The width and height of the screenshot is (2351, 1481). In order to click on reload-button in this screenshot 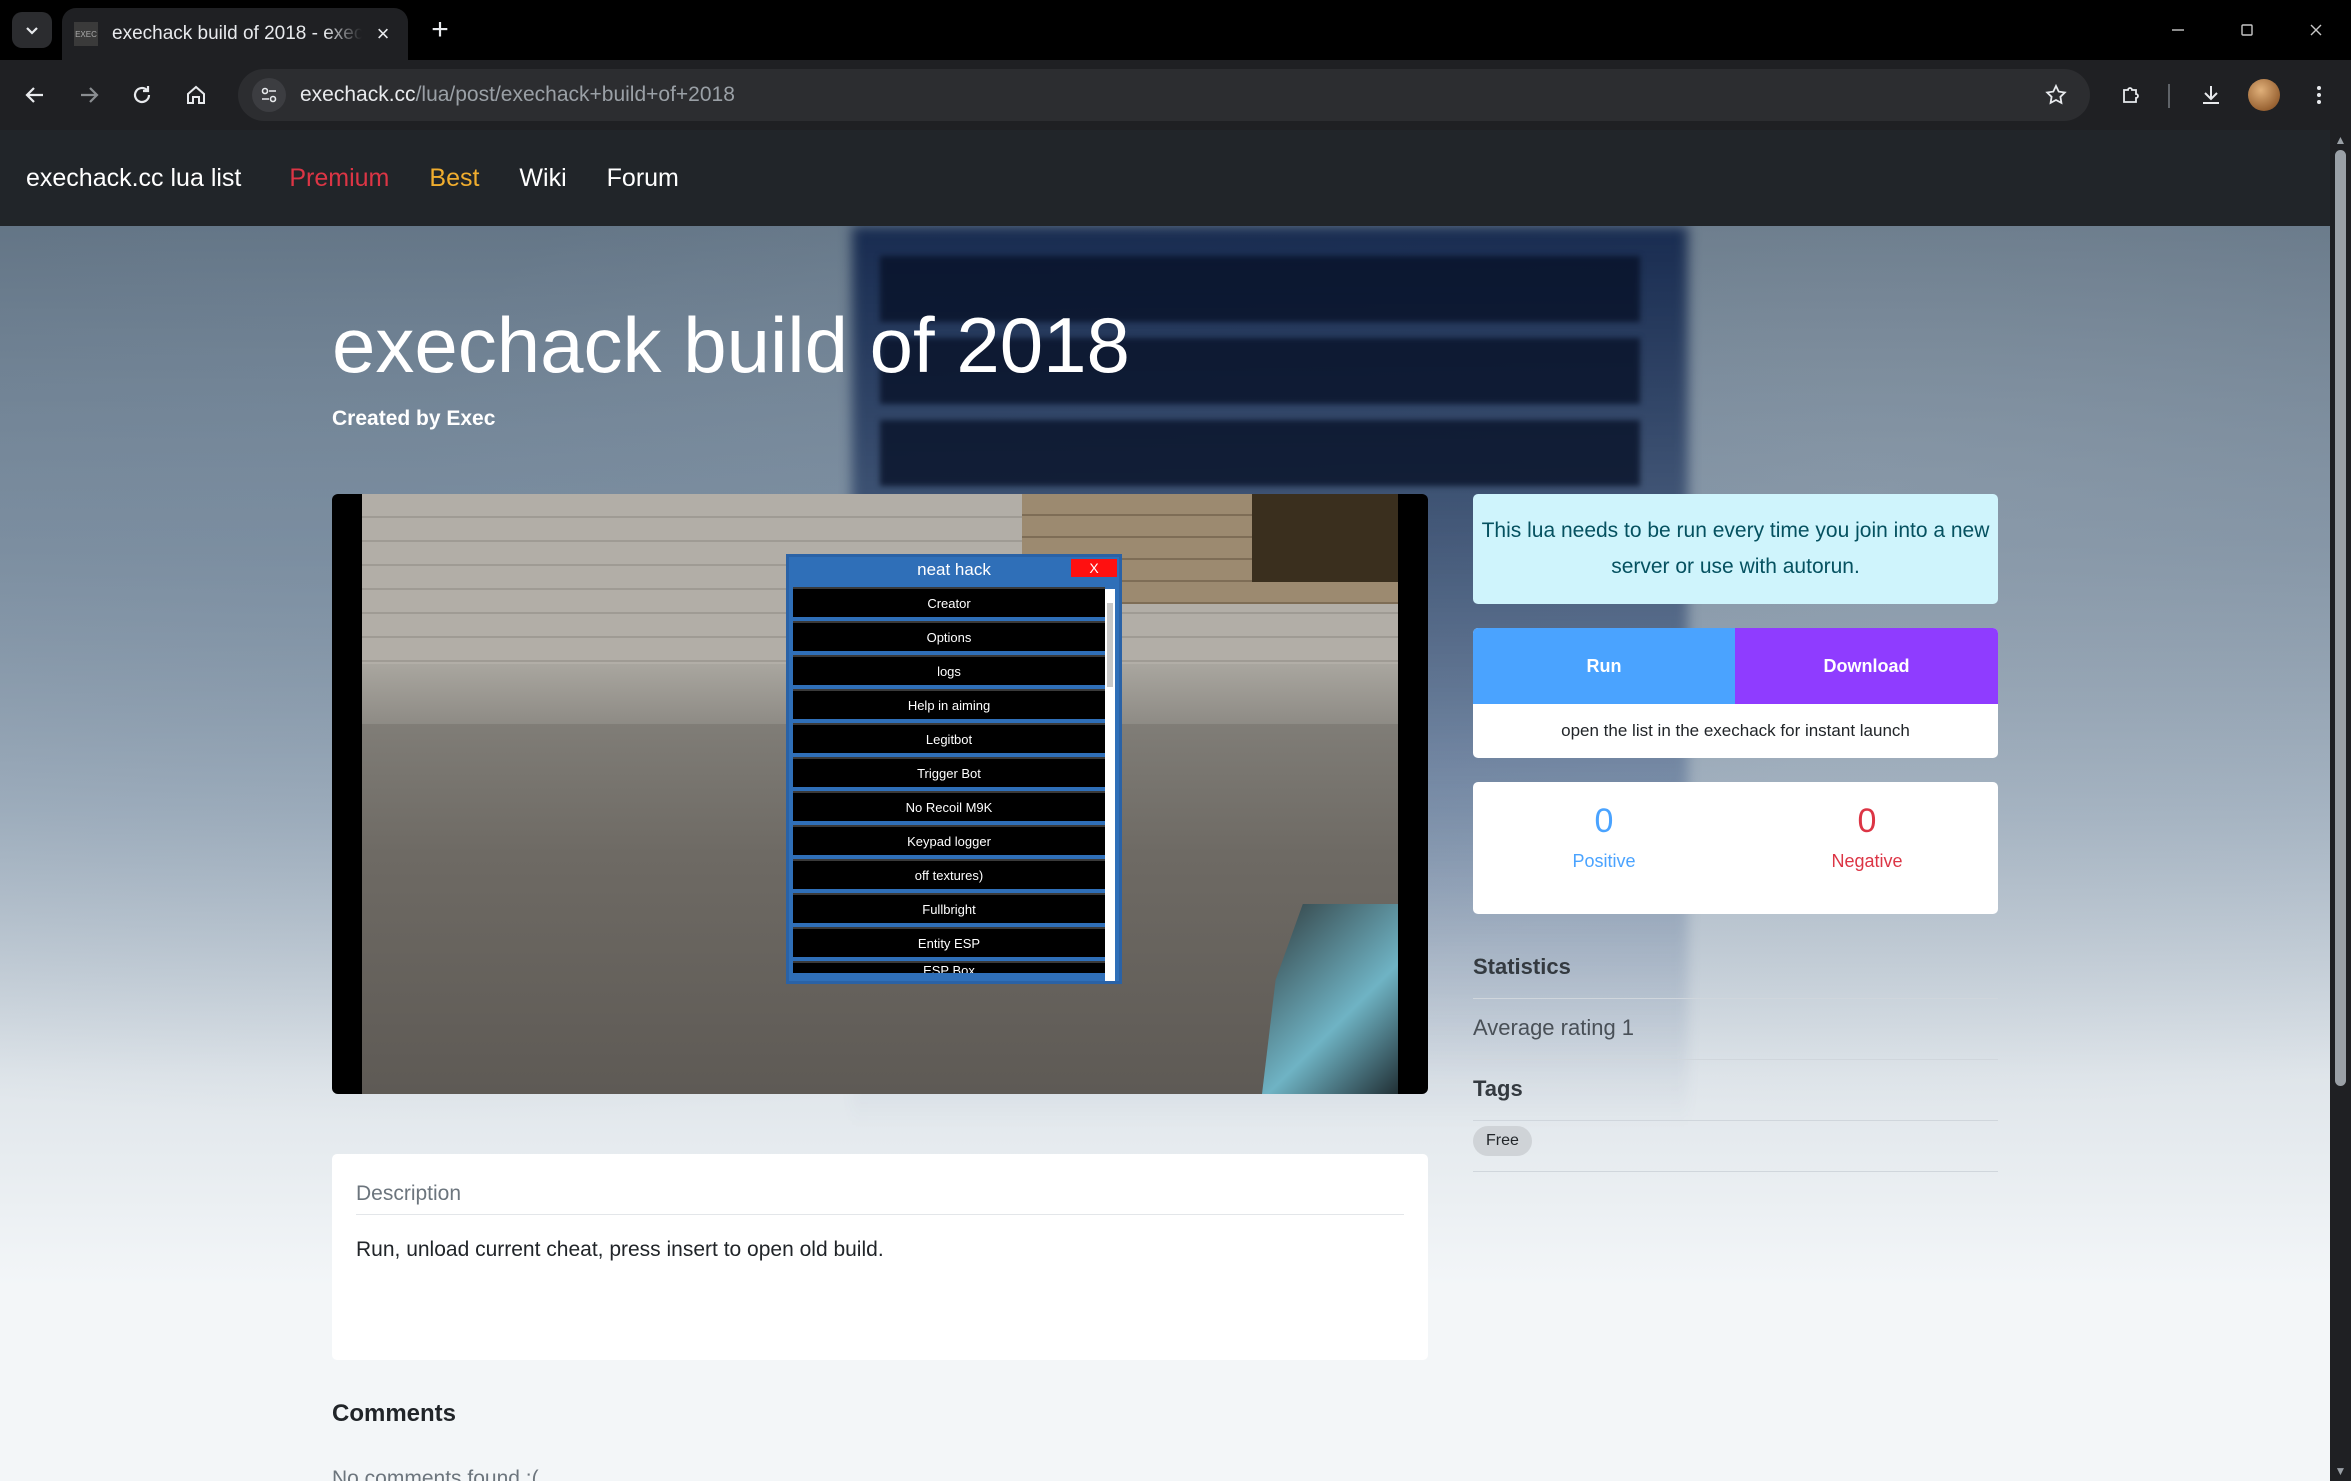, I will do `click(142, 95)`.